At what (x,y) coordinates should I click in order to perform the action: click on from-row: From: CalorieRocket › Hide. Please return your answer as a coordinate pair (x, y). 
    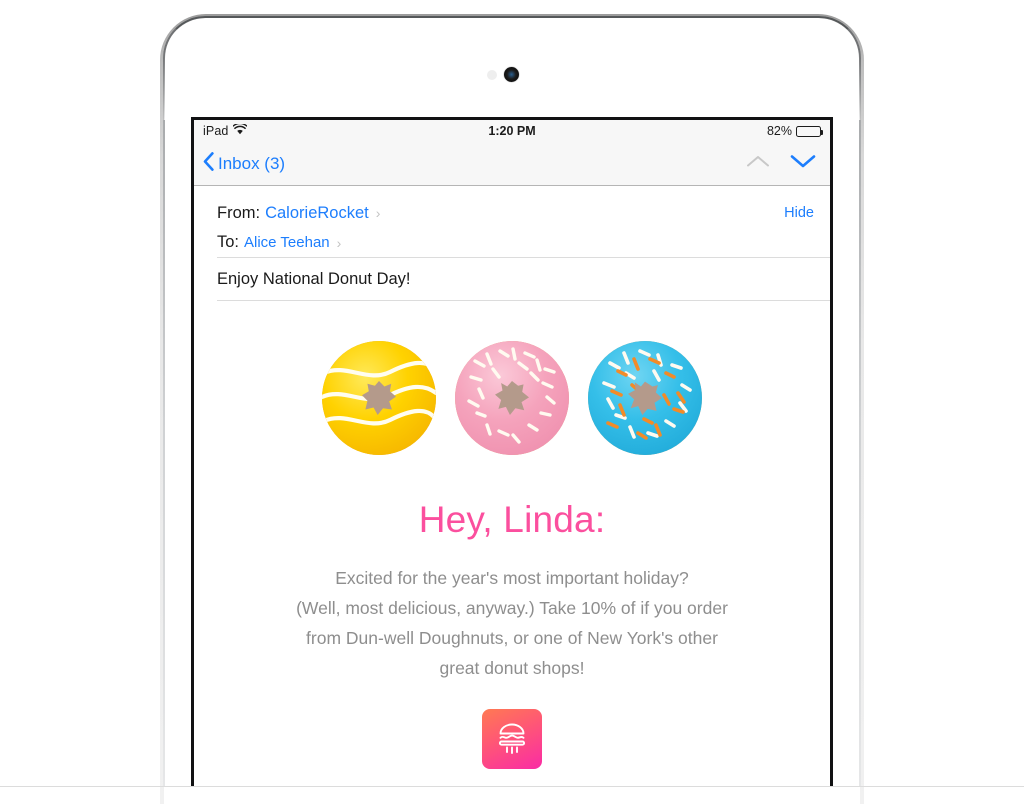
    Looking at the image, I should click on (523, 207).